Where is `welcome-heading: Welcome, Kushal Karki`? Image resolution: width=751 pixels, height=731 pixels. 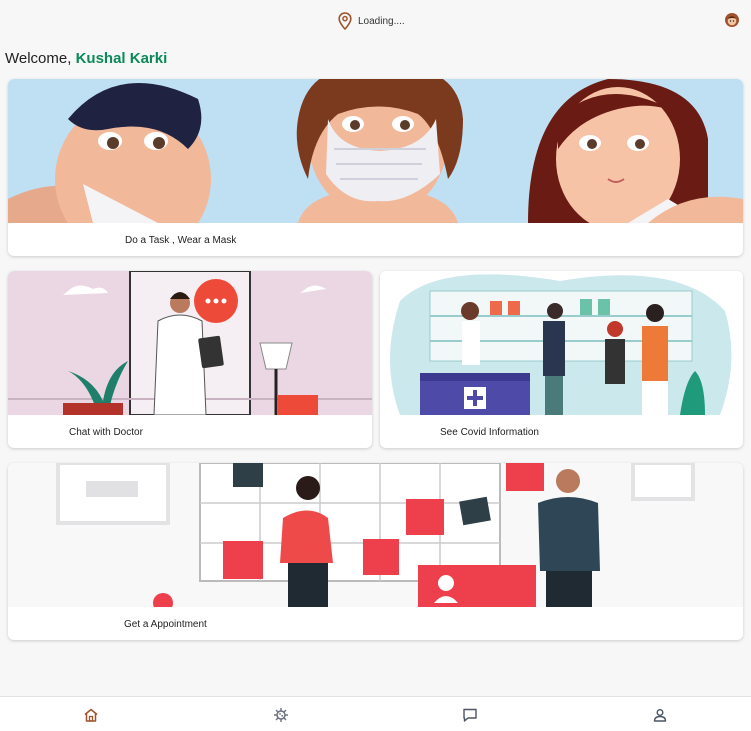
welcome-heading: Welcome, Kushal Karki is located at coordinates (86, 58).